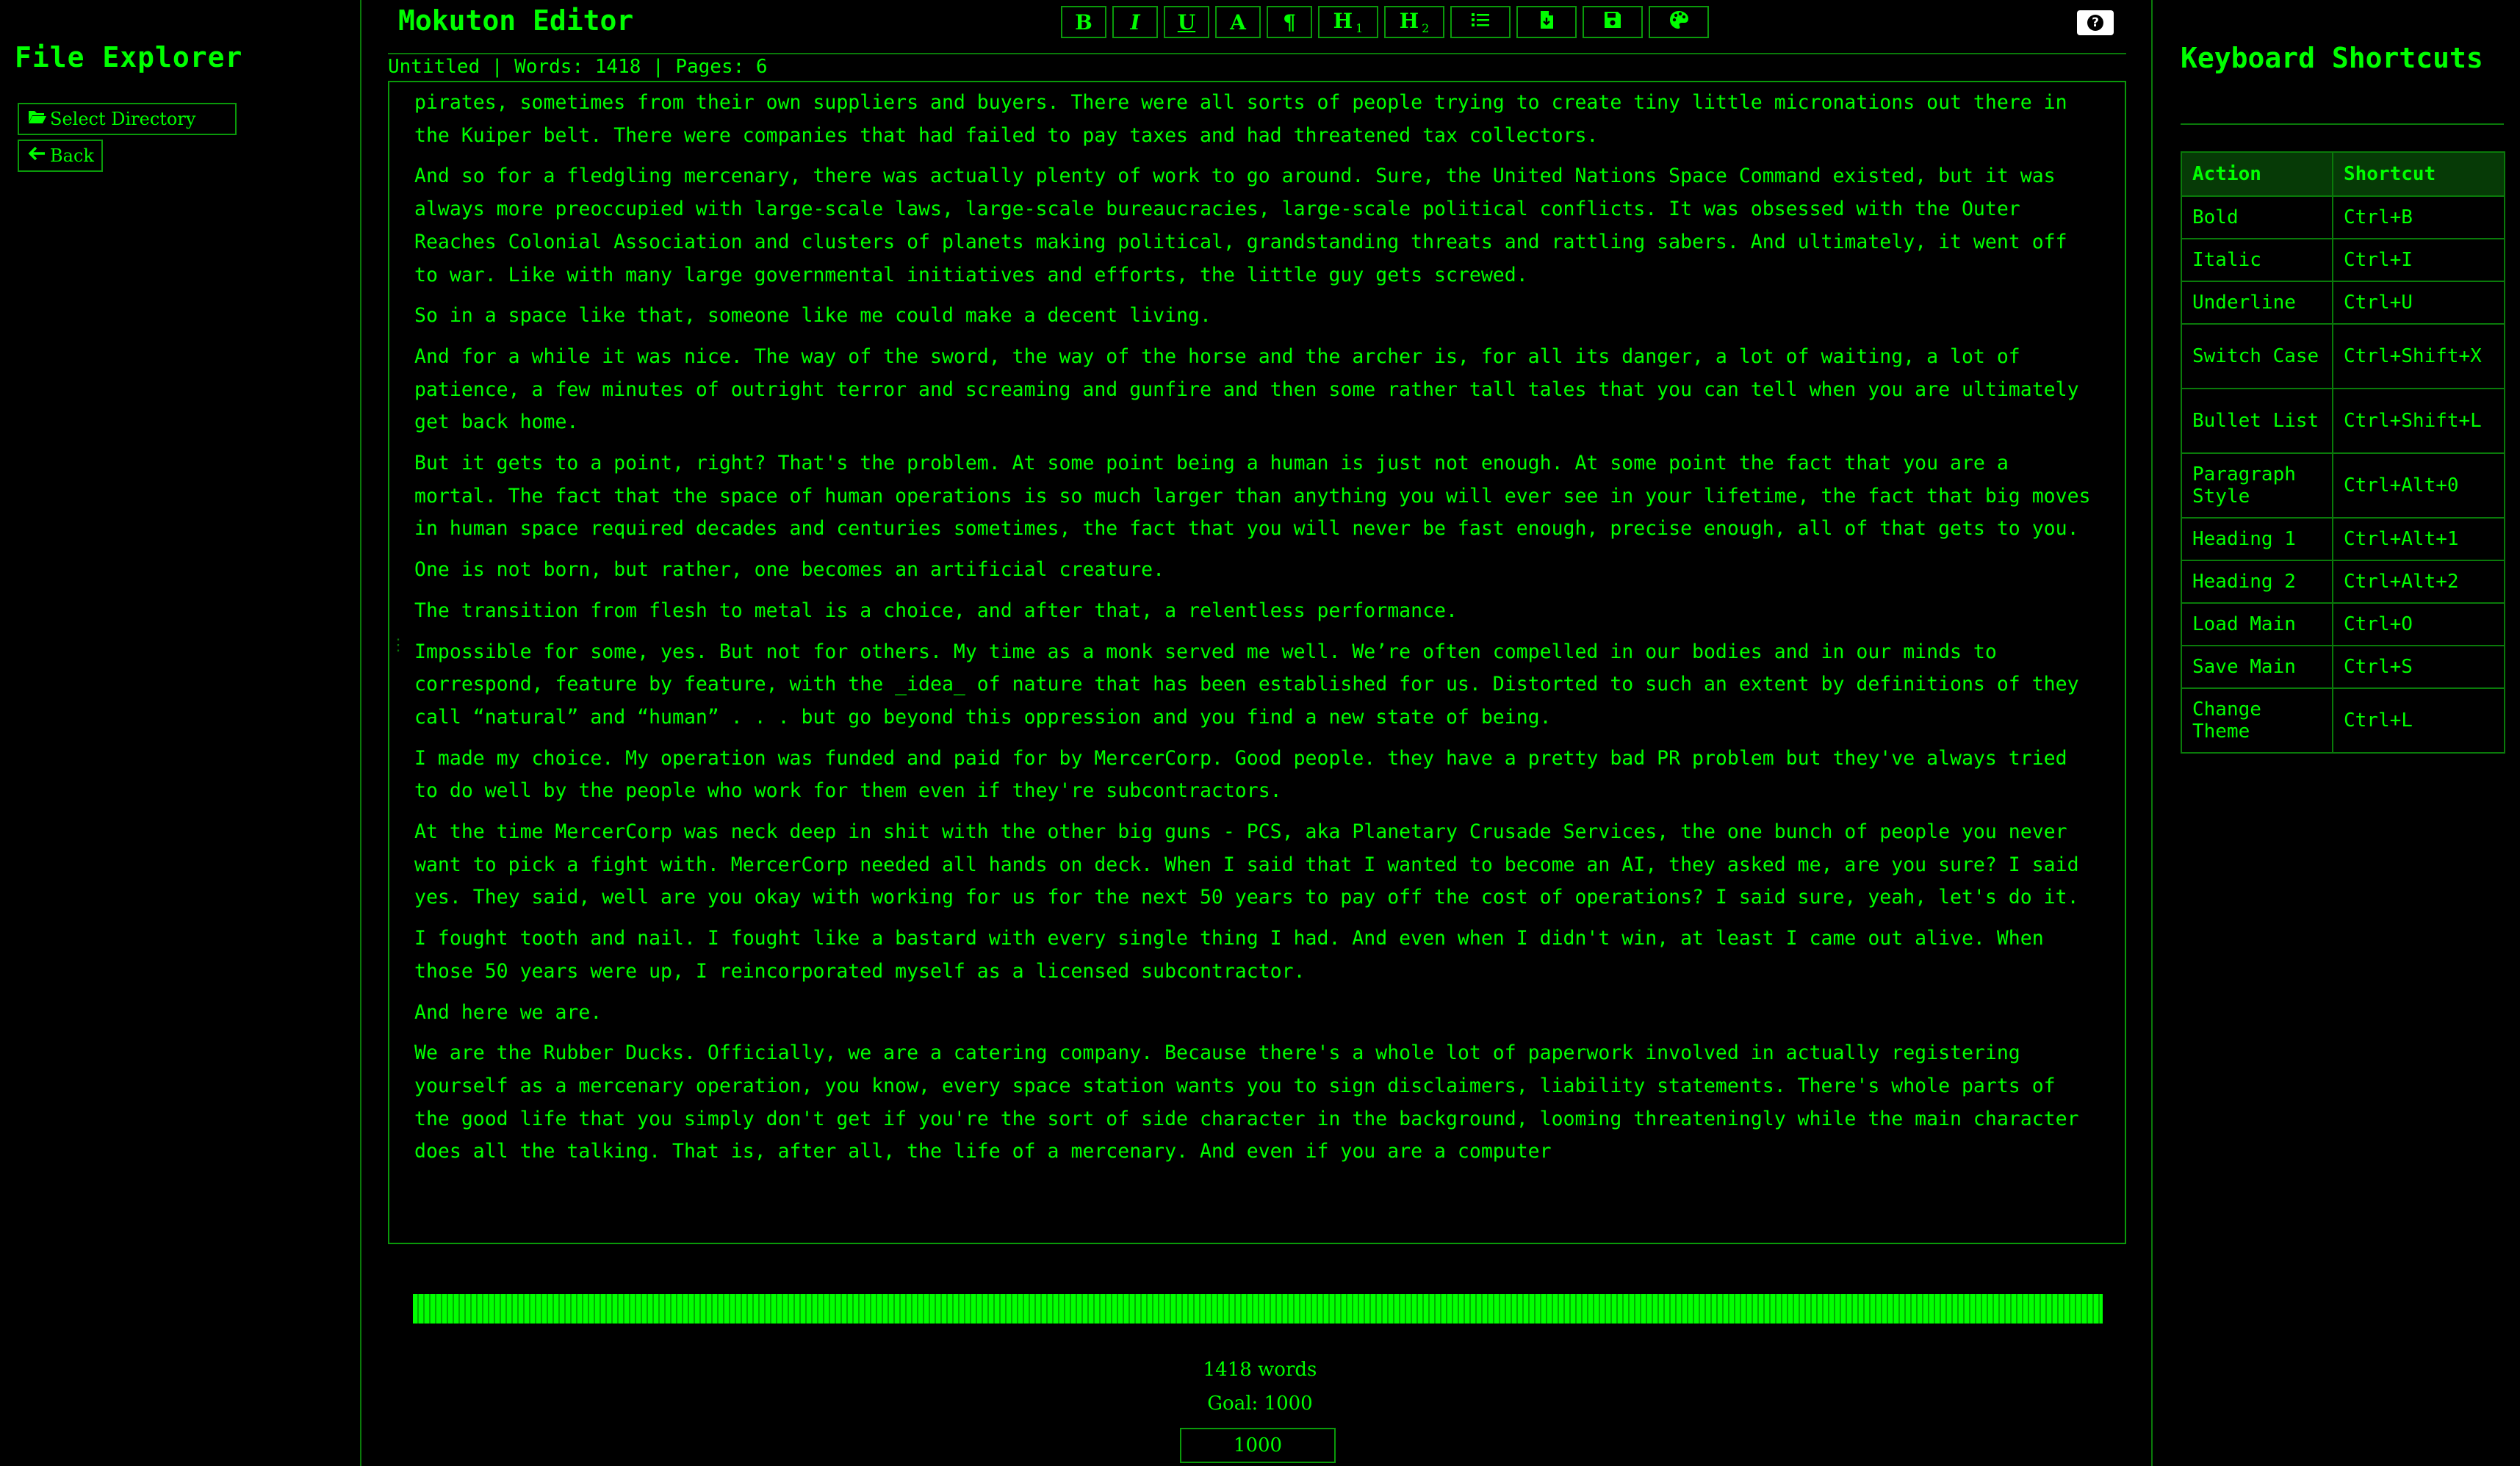  I want to click on file-icon, so click(1547, 22).